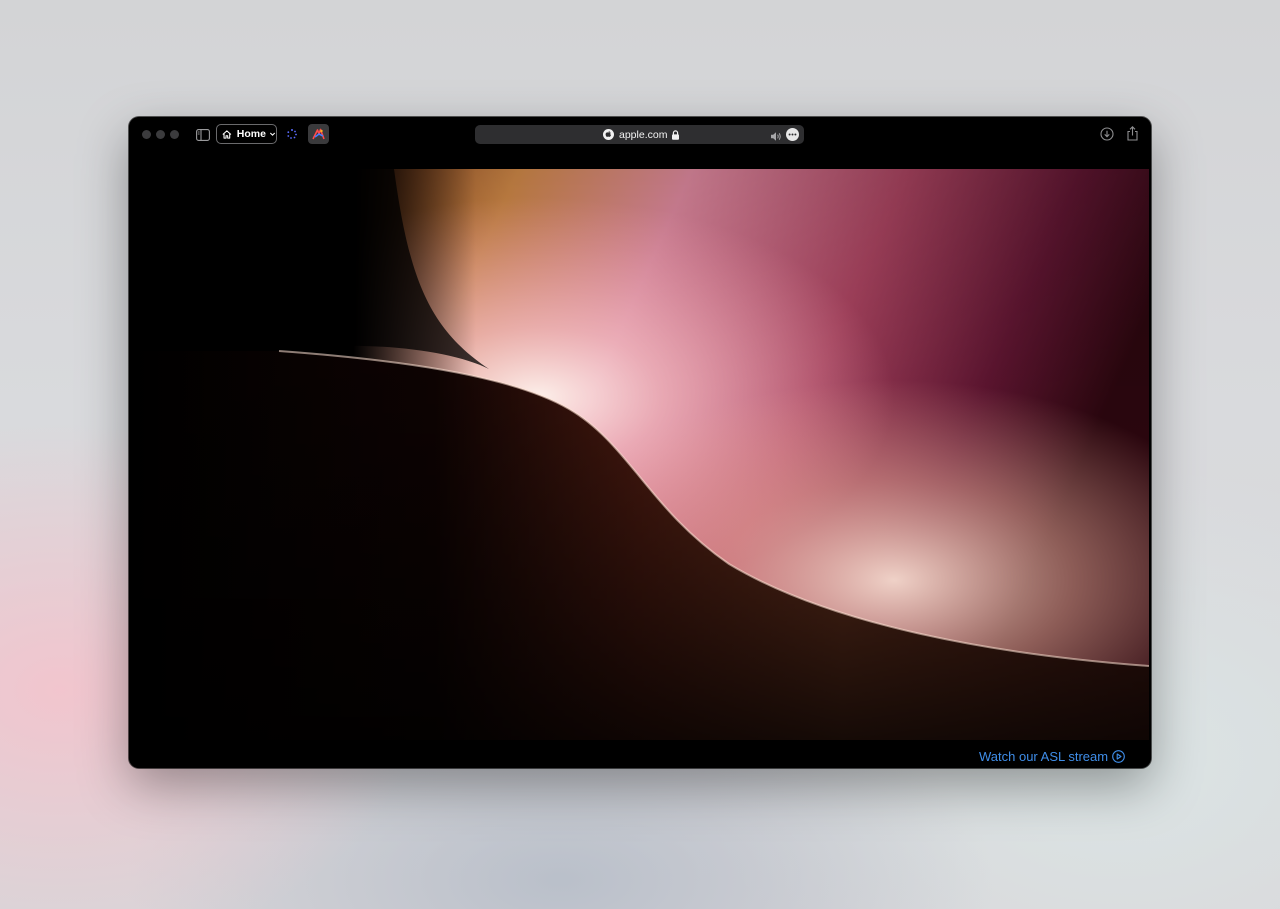 The image size is (1280, 909). What do you see at coordinates (792, 134) in the screenshot?
I see `ellipsis-circle-icon` at bounding box center [792, 134].